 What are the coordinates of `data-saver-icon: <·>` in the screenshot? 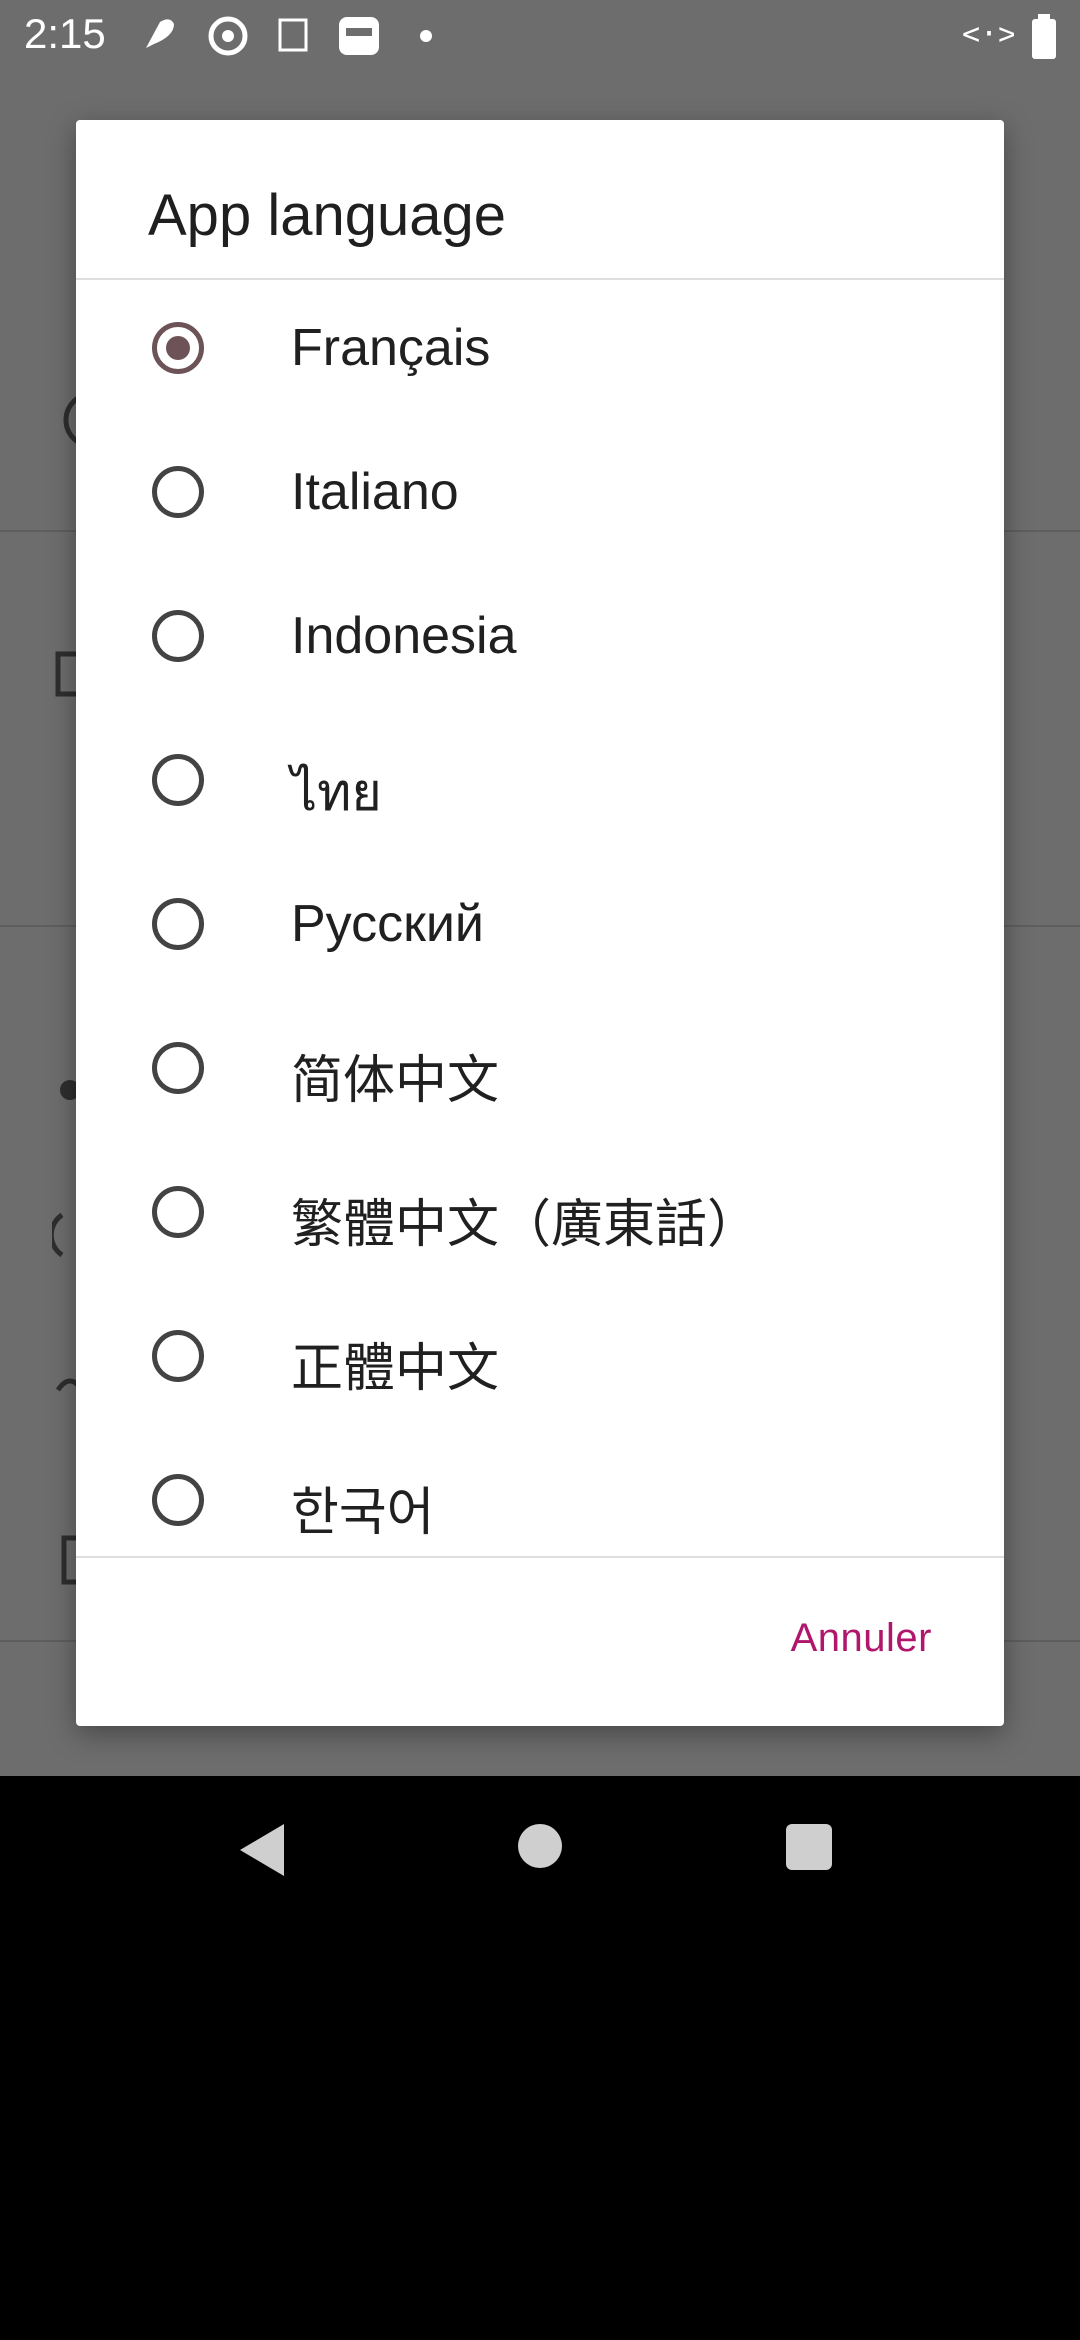 It's located at (988, 34).